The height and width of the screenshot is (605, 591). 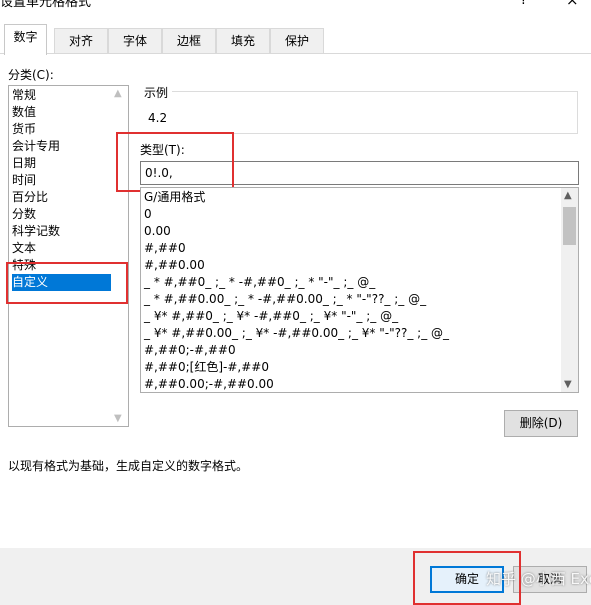 I want to click on format-item: #,##0;-#,##0, so click(x=353, y=350).